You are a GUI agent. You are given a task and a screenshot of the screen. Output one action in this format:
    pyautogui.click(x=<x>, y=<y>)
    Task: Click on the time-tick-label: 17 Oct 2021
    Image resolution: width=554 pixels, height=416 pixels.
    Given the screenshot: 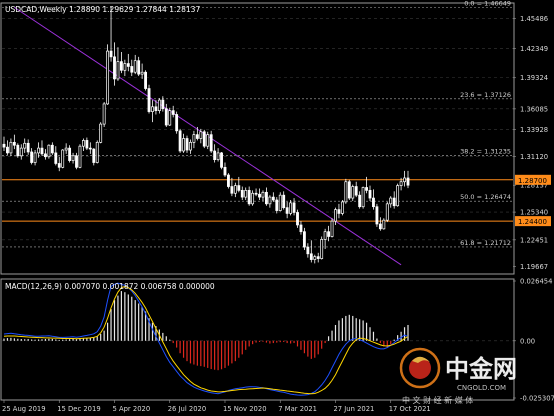 What is the action you would take?
    pyautogui.click(x=410, y=409)
    